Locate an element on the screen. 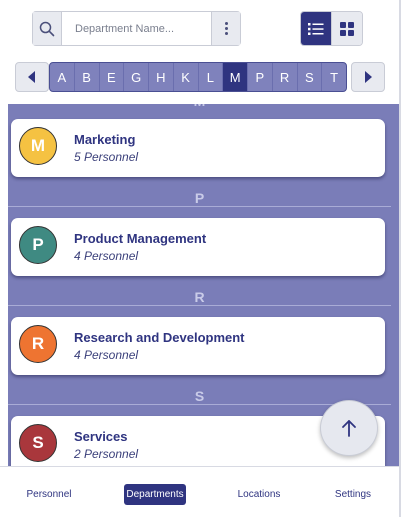 The image size is (401, 517). alphabet-next-button is located at coordinates (368, 77).